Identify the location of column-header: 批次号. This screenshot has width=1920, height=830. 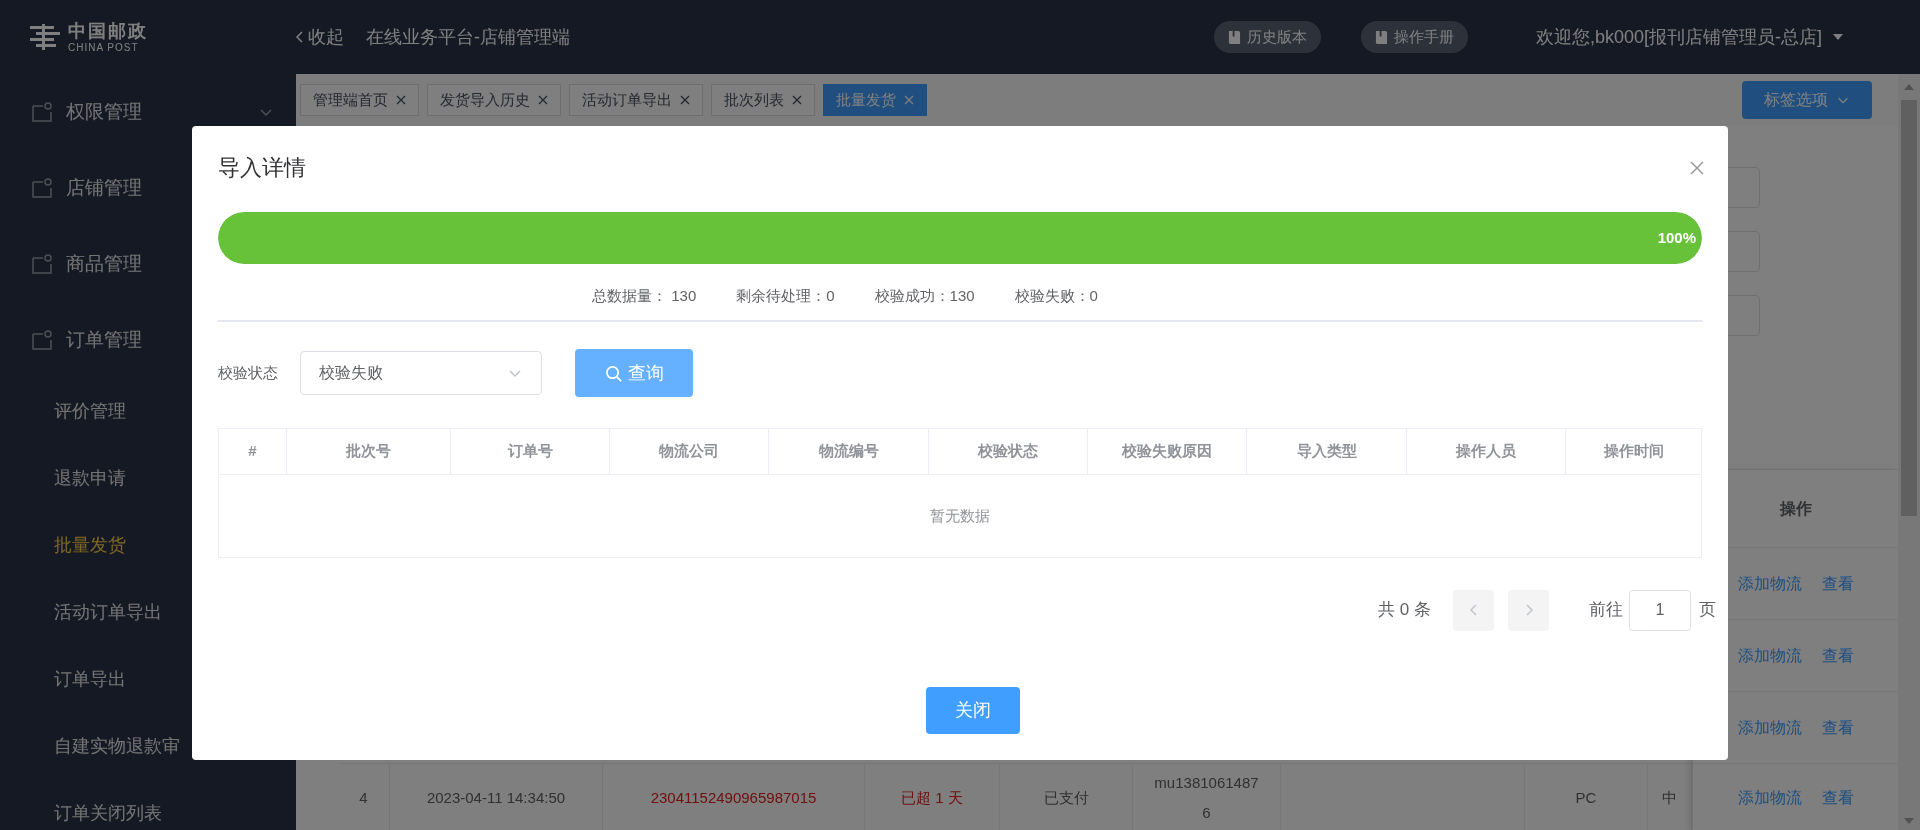
(368, 451).